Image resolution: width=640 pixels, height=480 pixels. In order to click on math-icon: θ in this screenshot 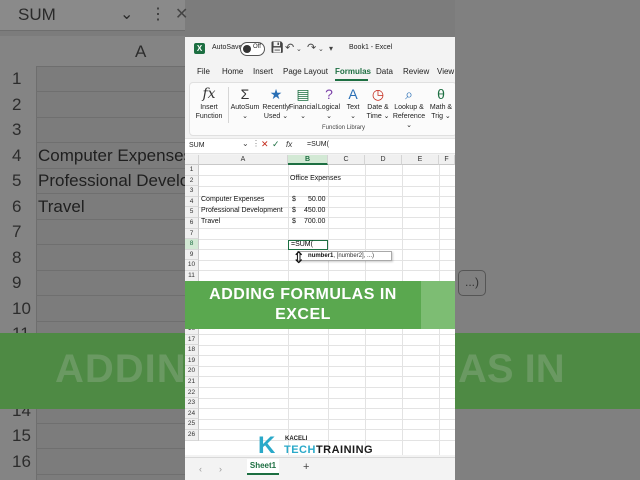, I will do `click(441, 94)`.